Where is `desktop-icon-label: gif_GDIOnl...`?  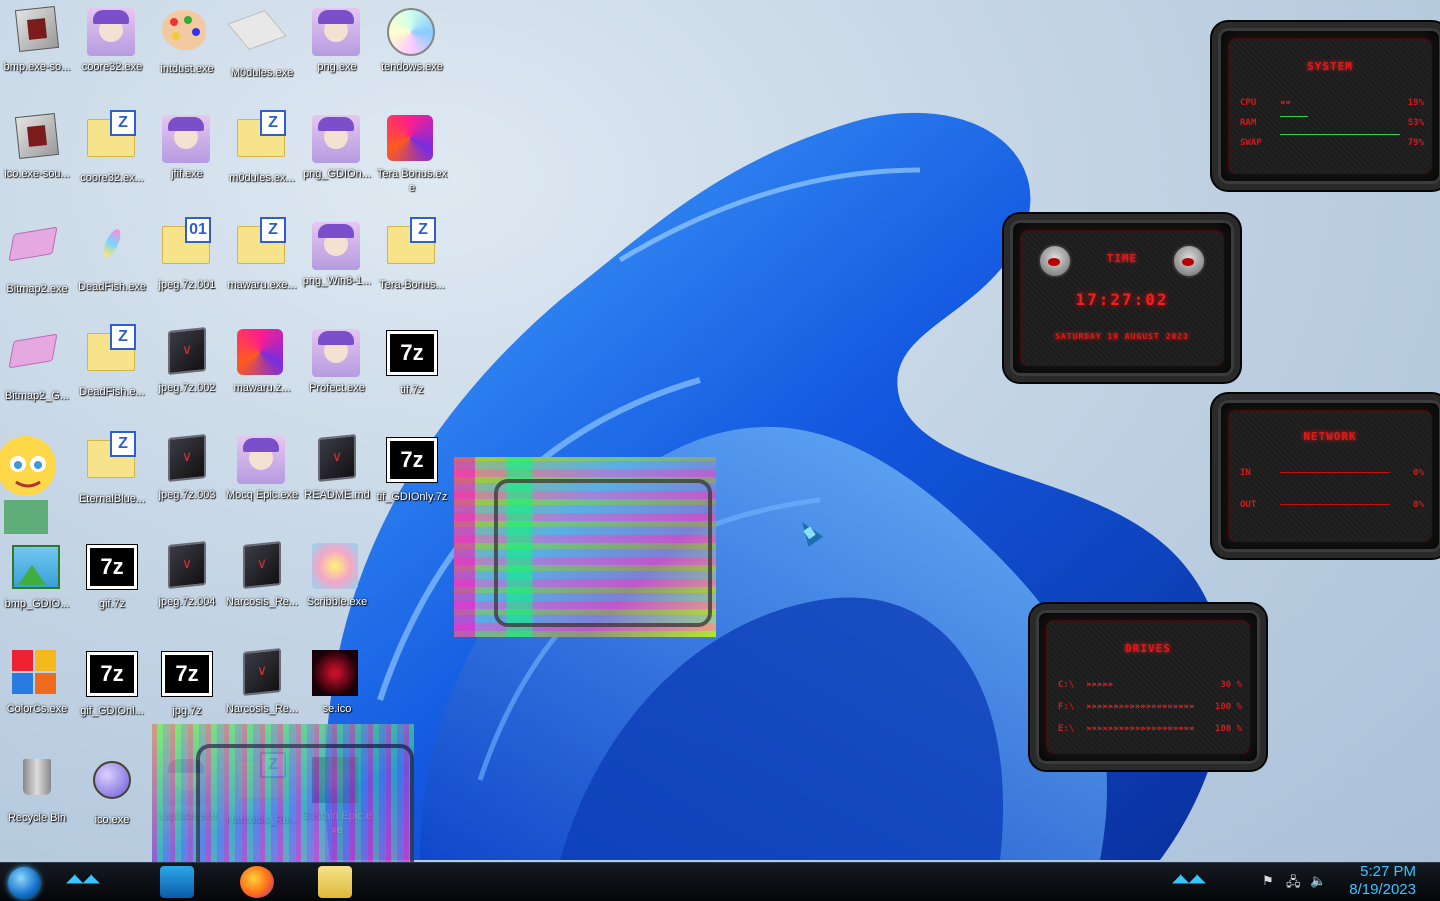 desktop-icon-label: gif_GDIOnl... is located at coordinates (112, 711).